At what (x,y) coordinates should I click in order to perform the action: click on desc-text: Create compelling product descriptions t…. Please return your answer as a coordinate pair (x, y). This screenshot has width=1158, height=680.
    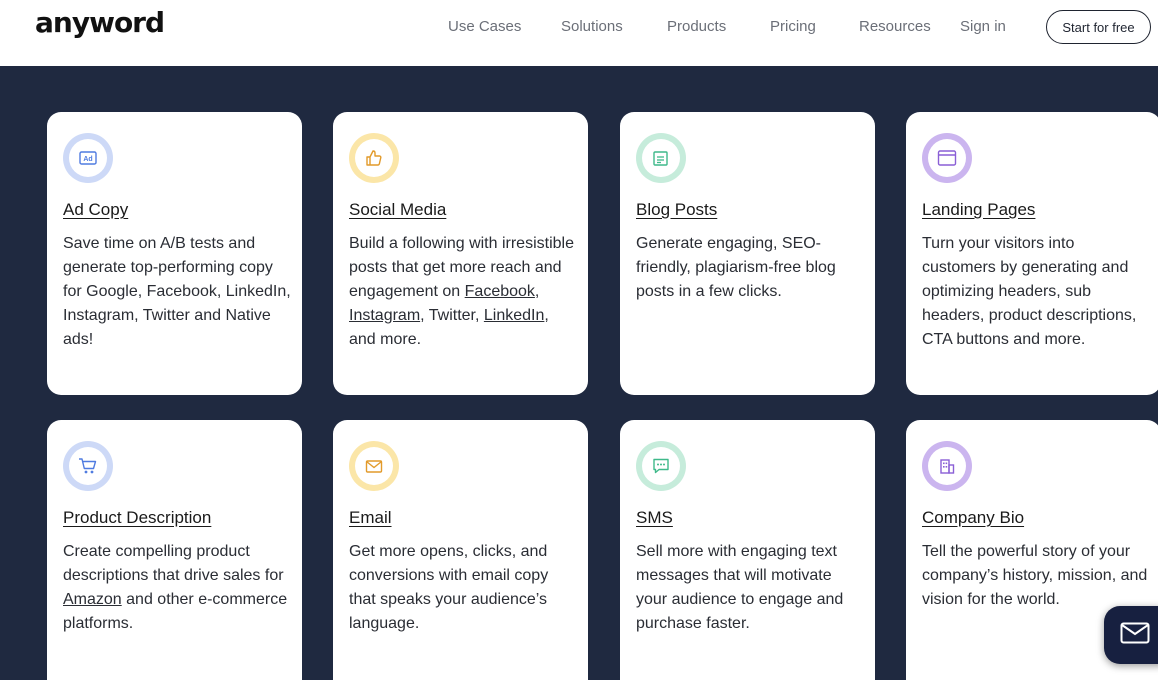
    Looking at the image, I should click on (173, 563).